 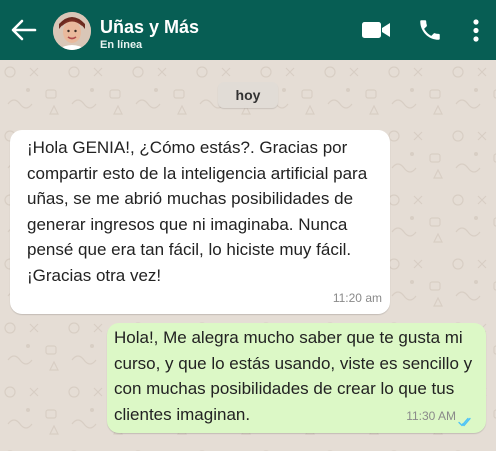 What do you see at coordinates (431, 415) in the screenshot?
I see `message-timestamp: 11:30 AM` at bounding box center [431, 415].